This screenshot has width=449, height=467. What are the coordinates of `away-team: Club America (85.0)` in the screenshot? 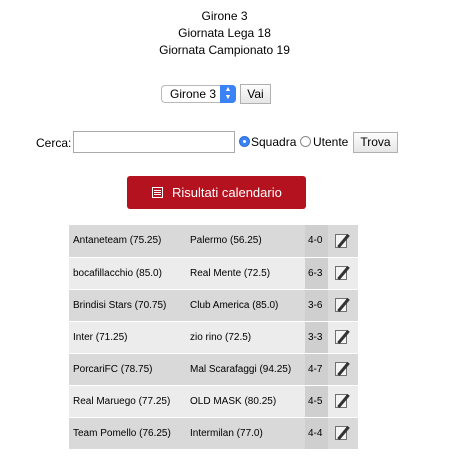 It's located at (245, 305).